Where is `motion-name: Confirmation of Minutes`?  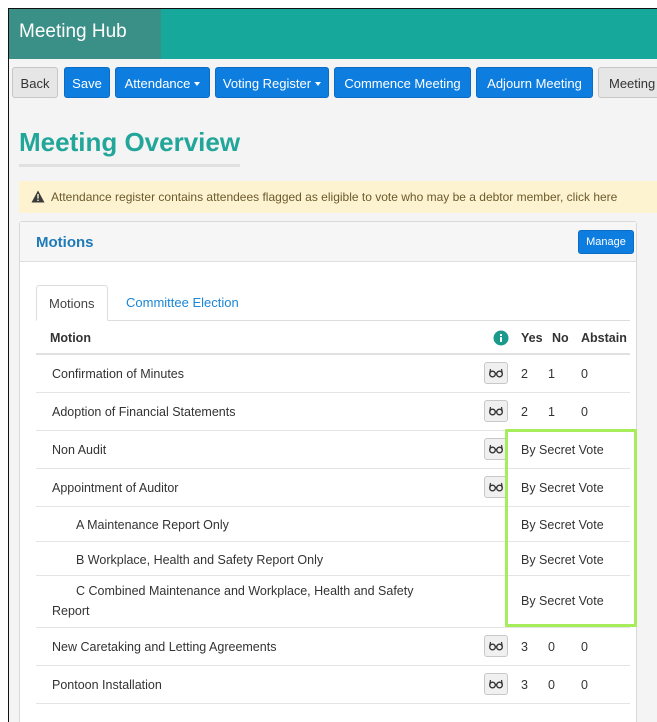 motion-name: Confirmation of Minutes is located at coordinates (118, 374).